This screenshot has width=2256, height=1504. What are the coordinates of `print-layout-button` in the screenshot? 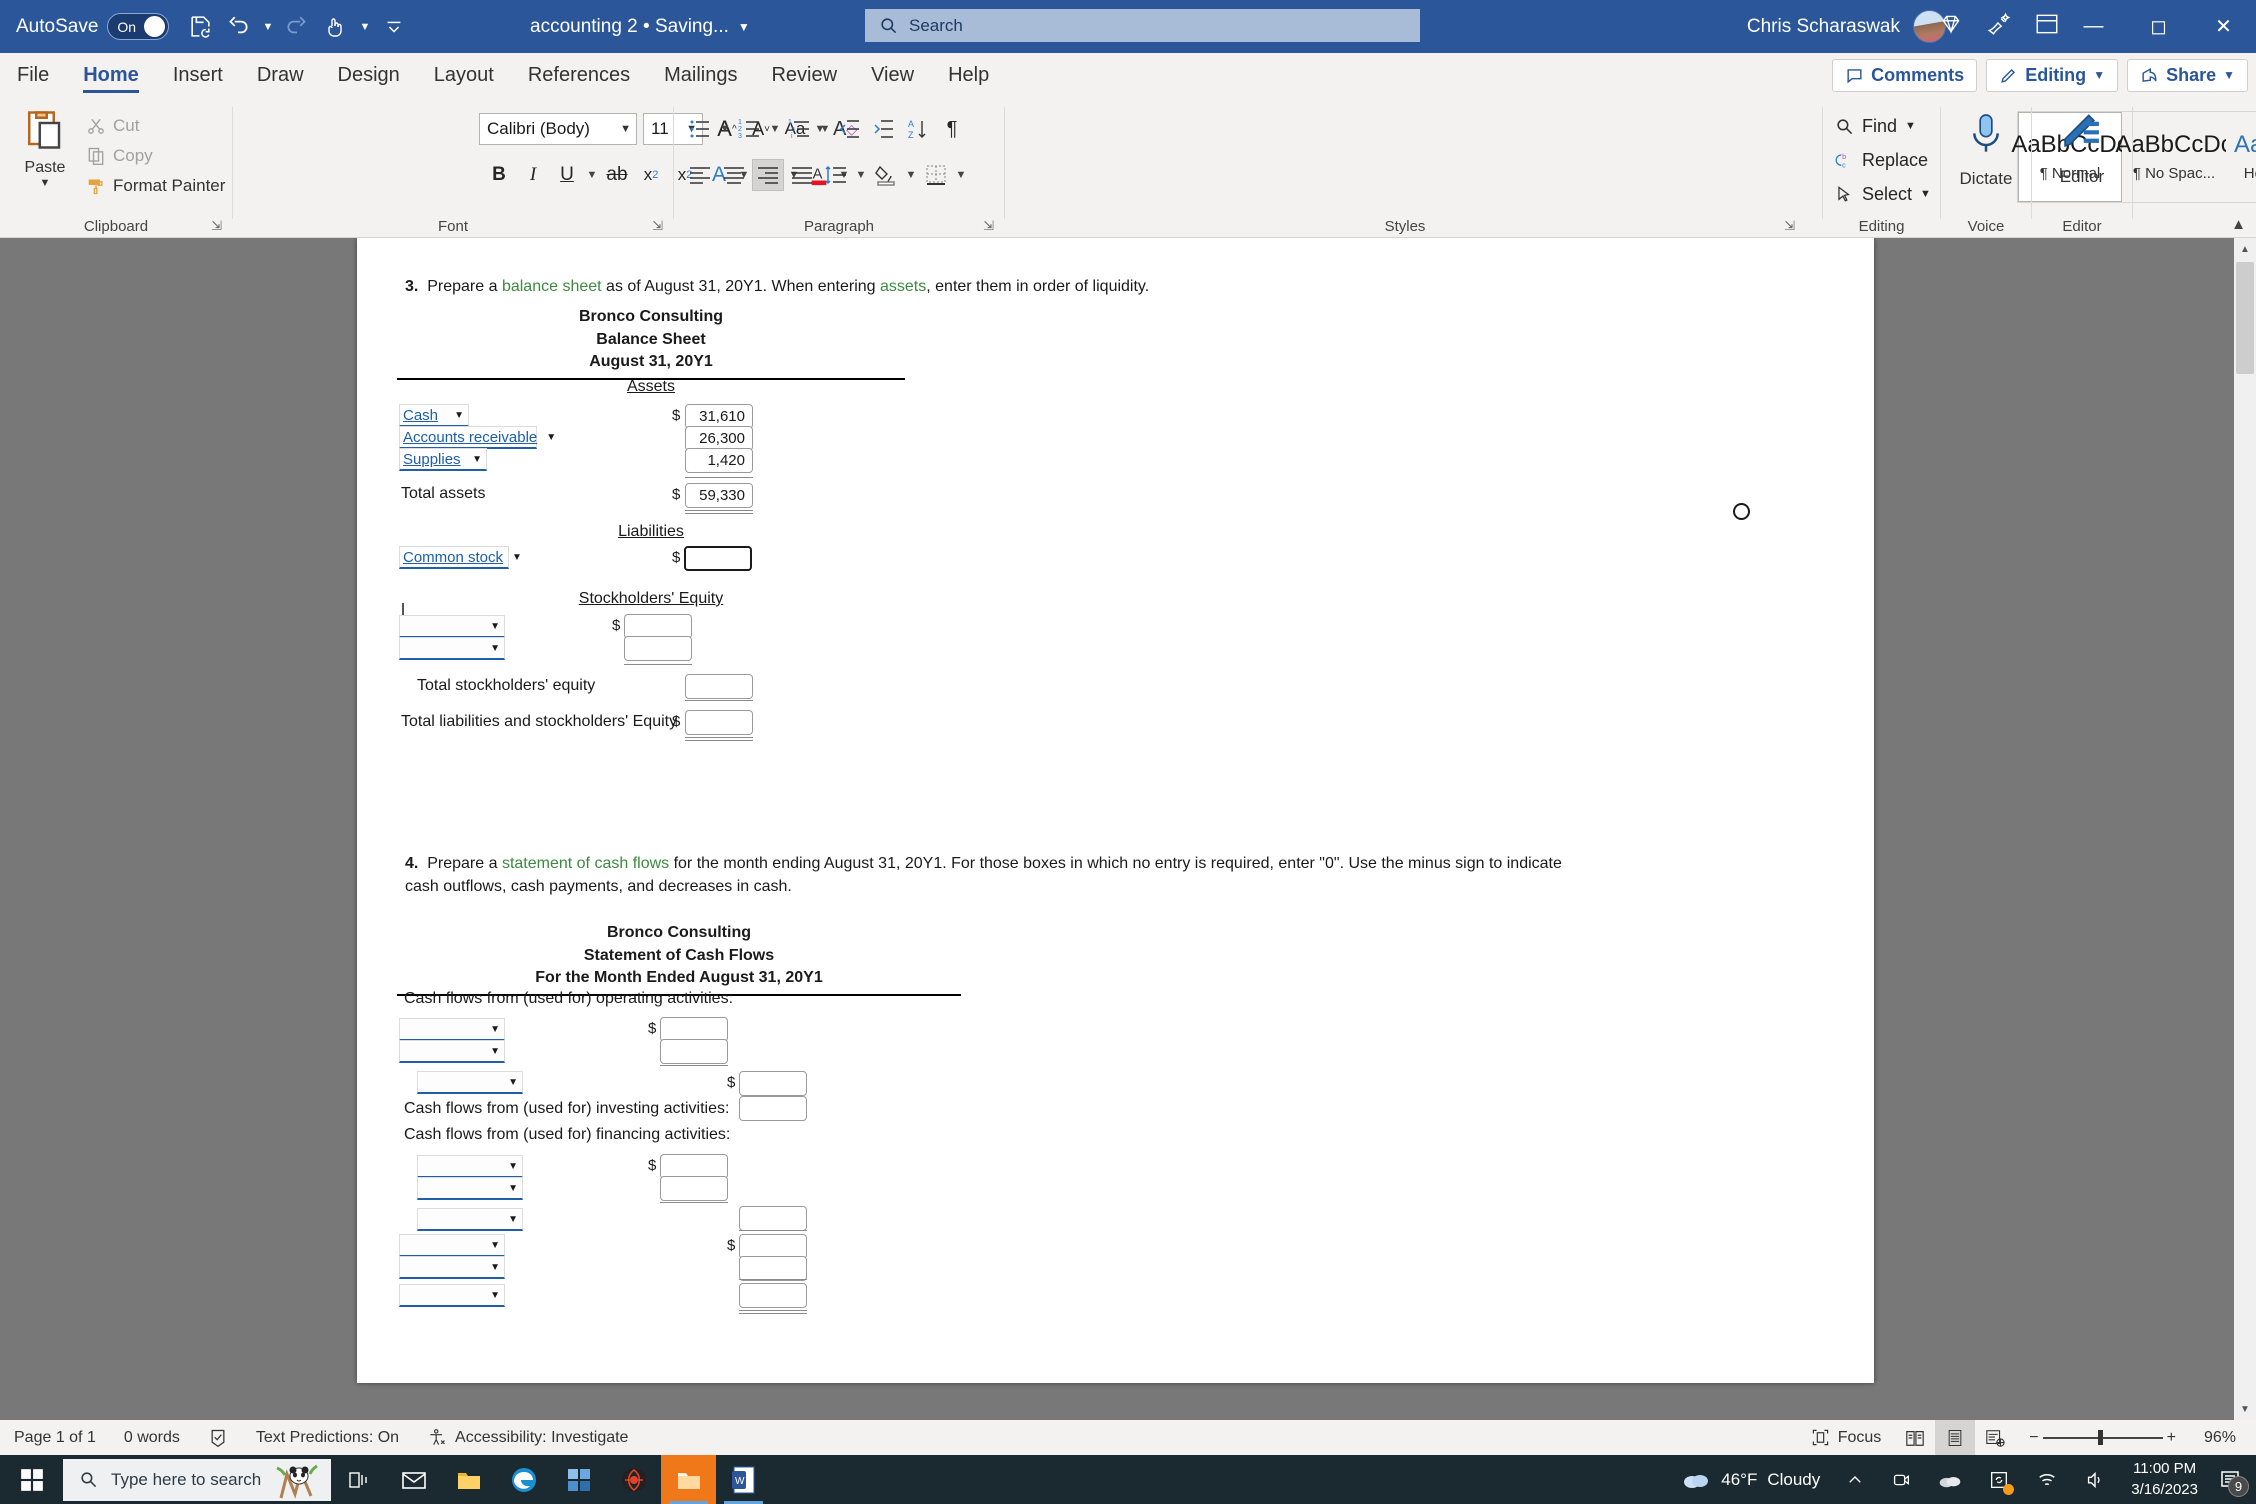 It's located at (1955, 1437).